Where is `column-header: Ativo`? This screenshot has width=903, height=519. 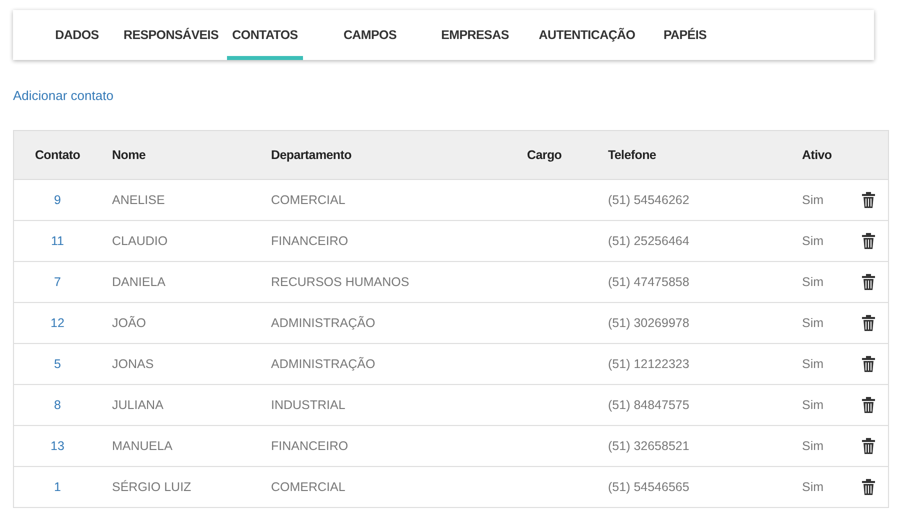
column-header: Ativo is located at coordinates (817, 155).